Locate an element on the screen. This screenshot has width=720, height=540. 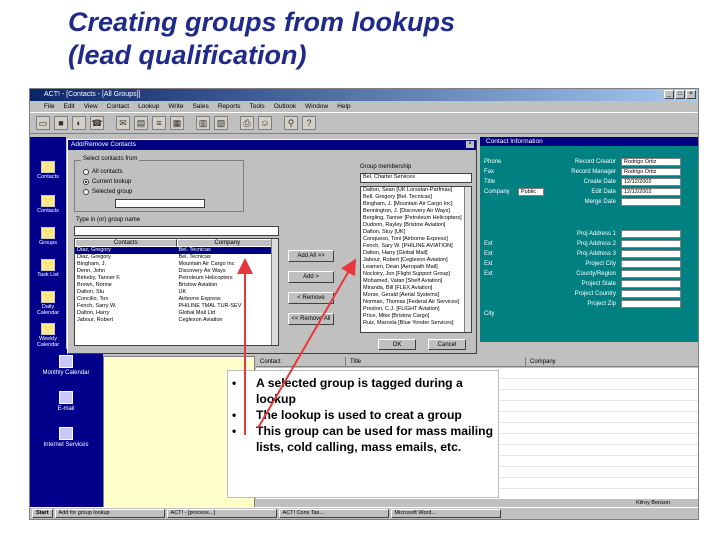
open-folder-icon: ▭ is located at coordinates (43, 123).